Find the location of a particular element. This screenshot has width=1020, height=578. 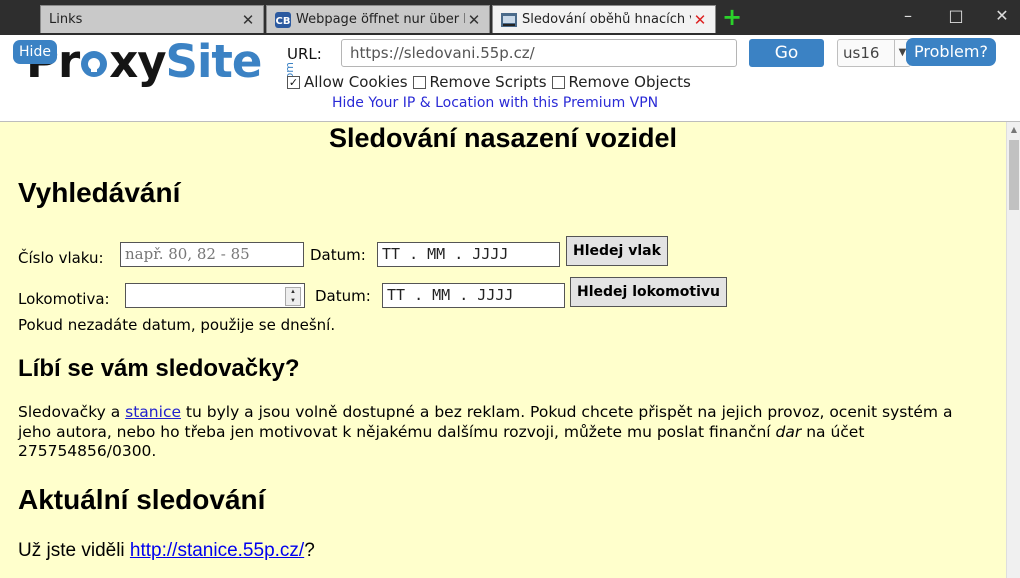

remove-scripts-checkbox is located at coordinates (419, 82).